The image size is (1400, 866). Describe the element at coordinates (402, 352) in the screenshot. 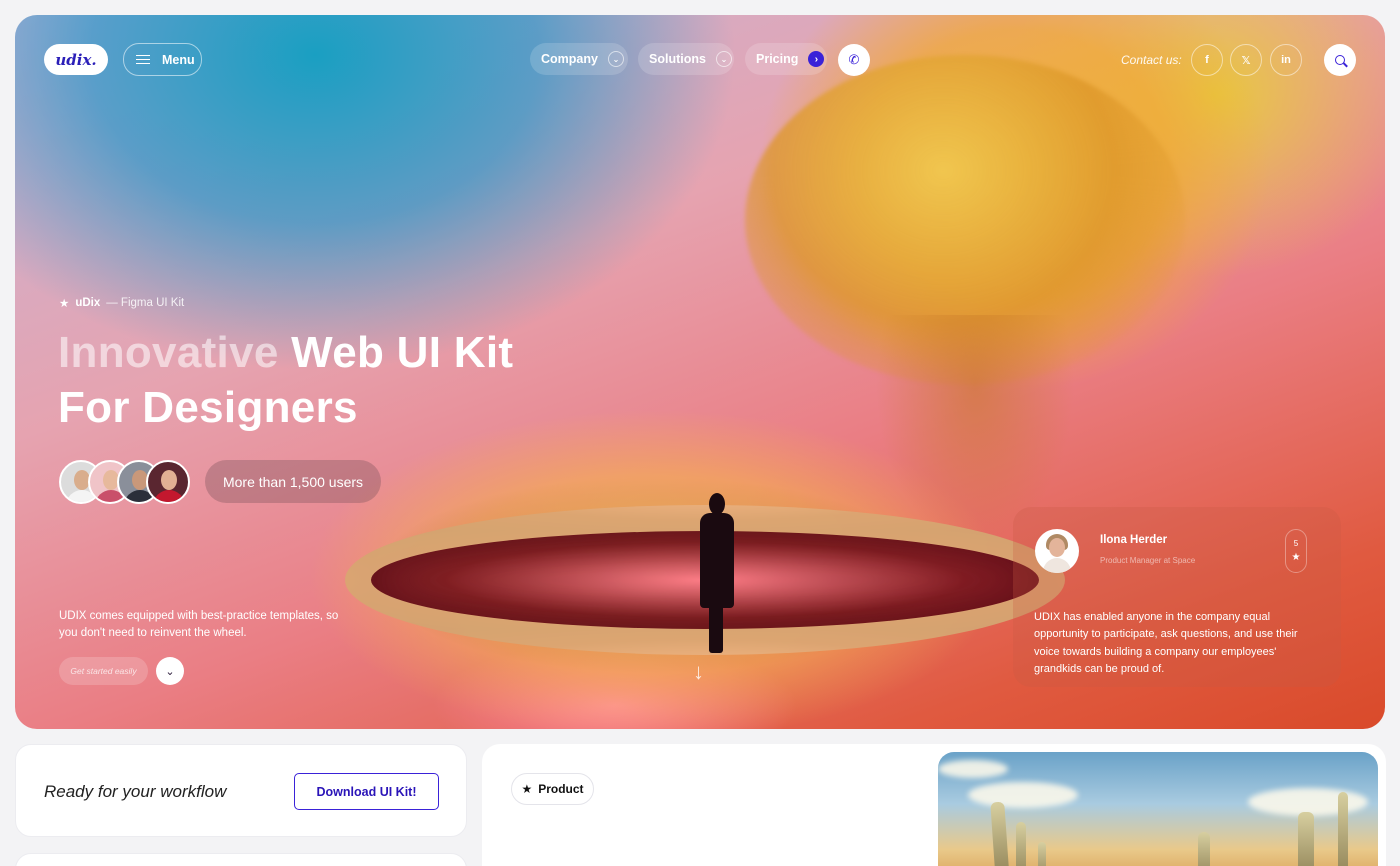

I see `headline-main: Web UI Kit` at that location.